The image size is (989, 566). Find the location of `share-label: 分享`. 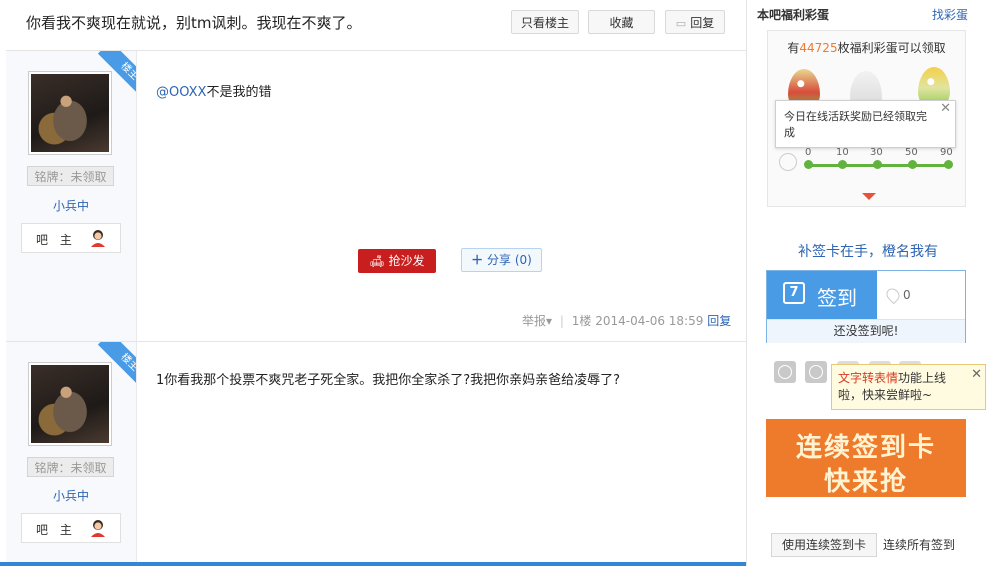

share-label: 分享 is located at coordinates (499, 260).